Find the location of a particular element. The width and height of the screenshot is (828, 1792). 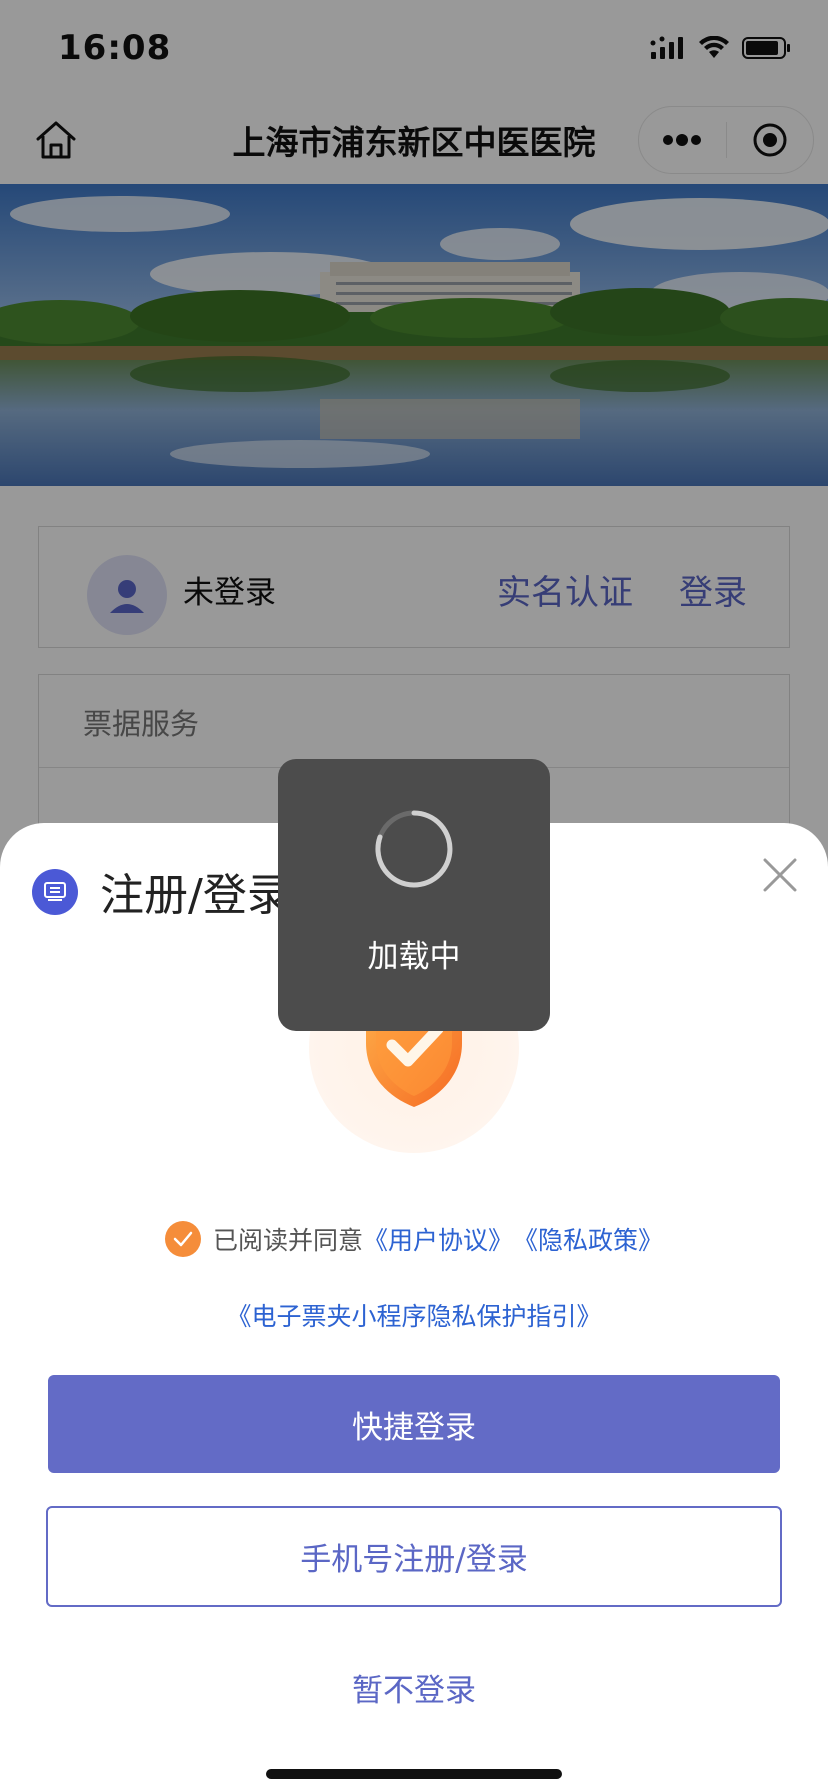

agreement-row: 已阅读并同意 《用户协议》 《隐私政策》 is located at coordinates (414, 1239).